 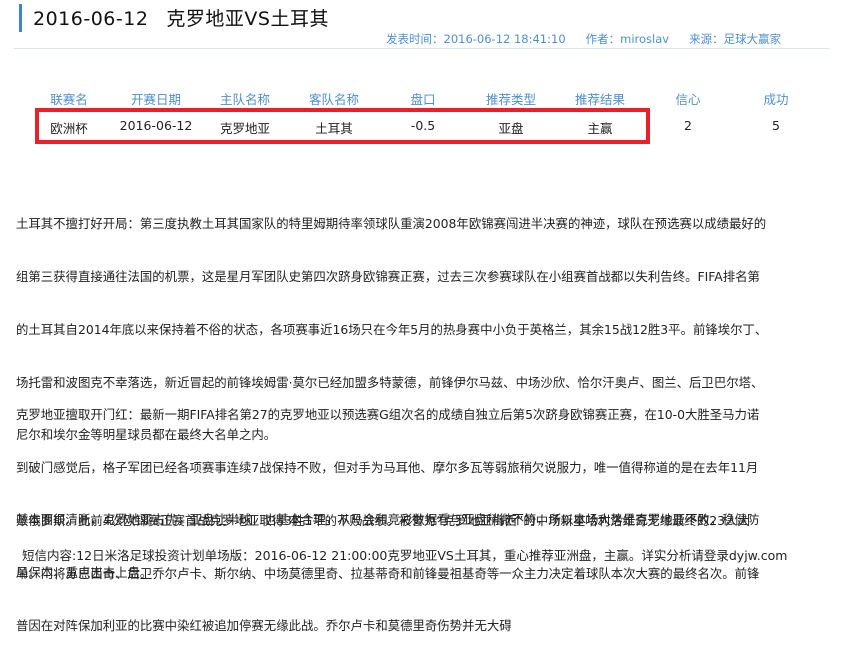 What do you see at coordinates (688, 99) in the screenshot?
I see `col-confidence: 信心` at bounding box center [688, 99].